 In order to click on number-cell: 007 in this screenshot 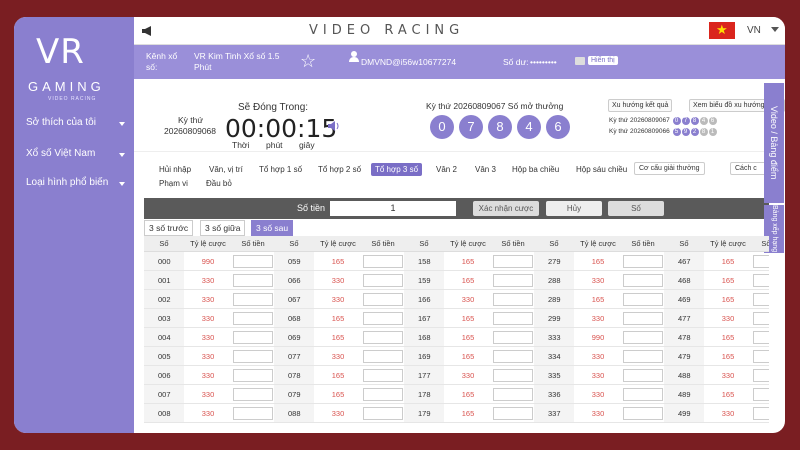, I will do `click(164, 394)`.